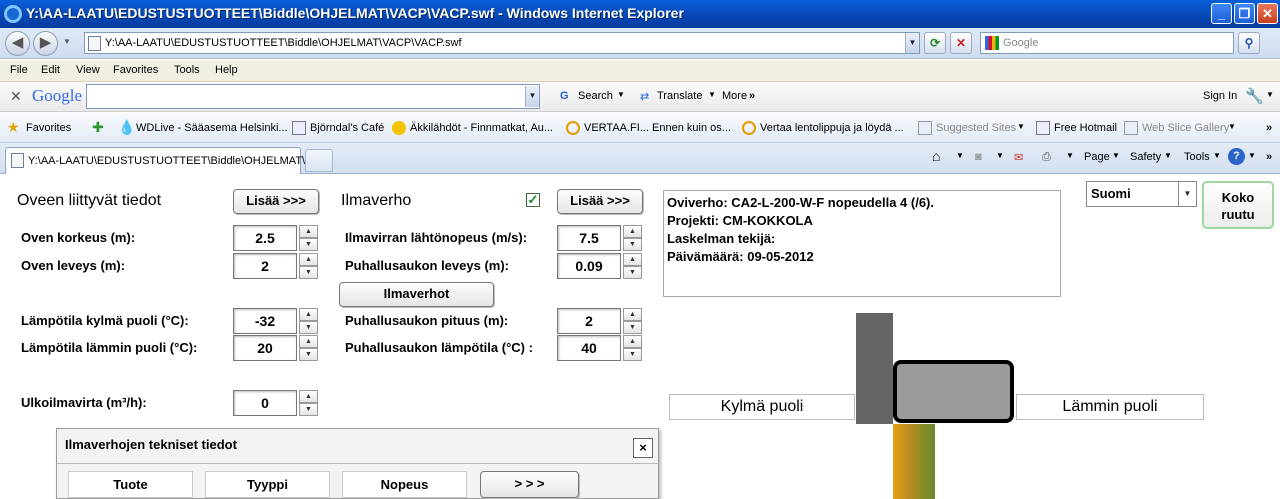 The height and width of the screenshot is (499, 1280). I want to click on door-add-button: Lisää >>>, so click(276, 201).